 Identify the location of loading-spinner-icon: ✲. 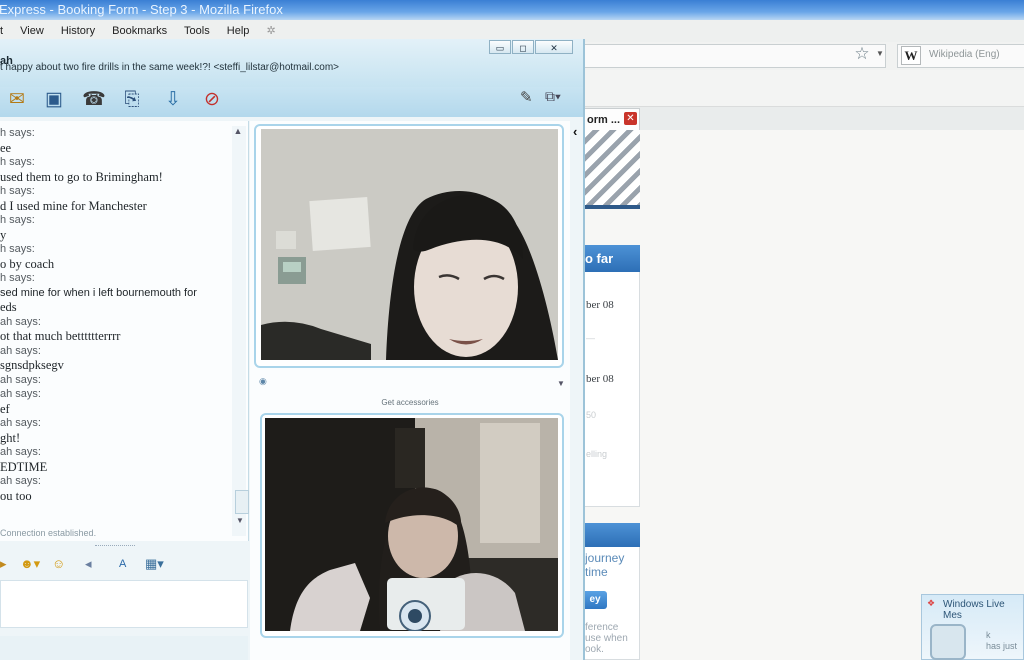
(271, 31).